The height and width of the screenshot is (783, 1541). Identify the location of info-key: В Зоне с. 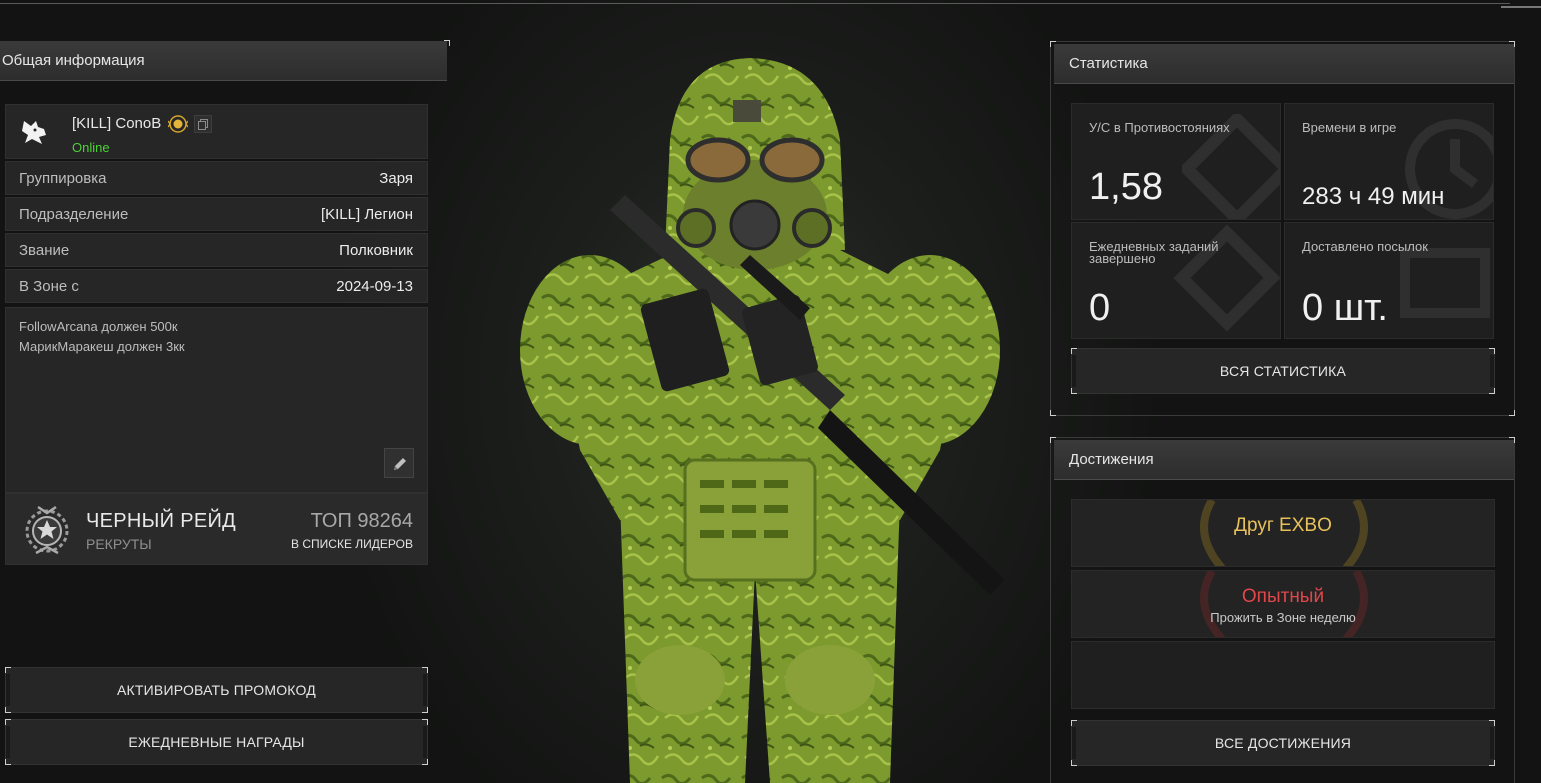
(49, 286).